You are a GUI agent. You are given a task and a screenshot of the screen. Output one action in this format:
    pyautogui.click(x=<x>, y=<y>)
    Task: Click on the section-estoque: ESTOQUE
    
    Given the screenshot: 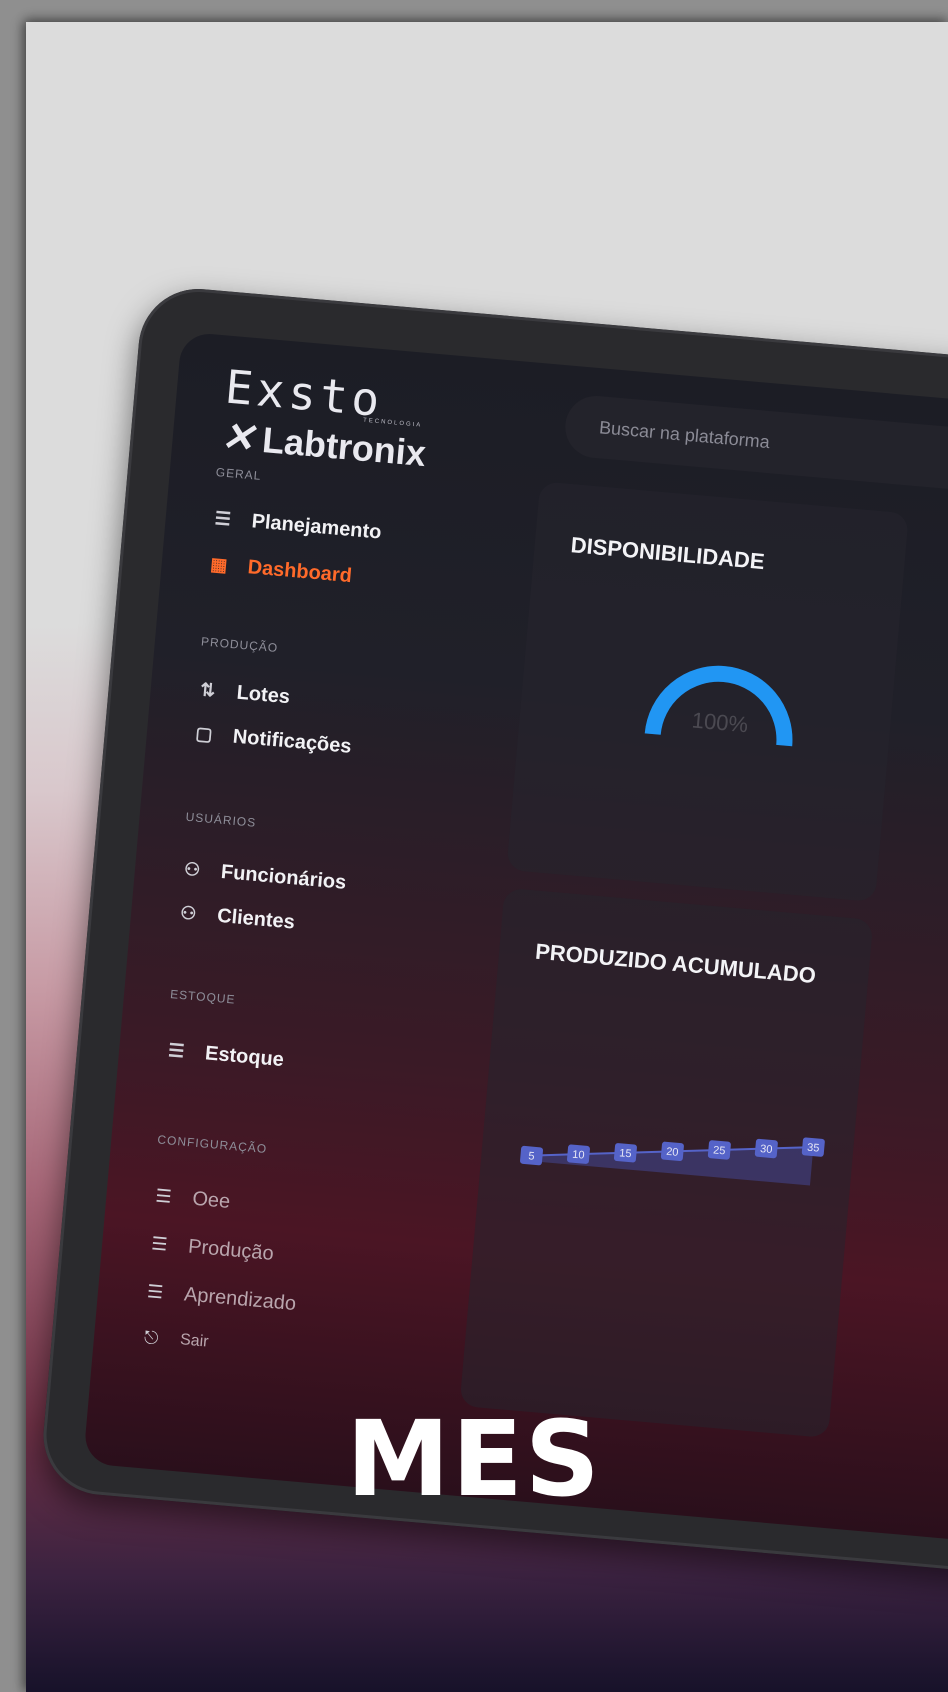 What is the action you would take?
    pyautogui.click(x=203, y=997)
    